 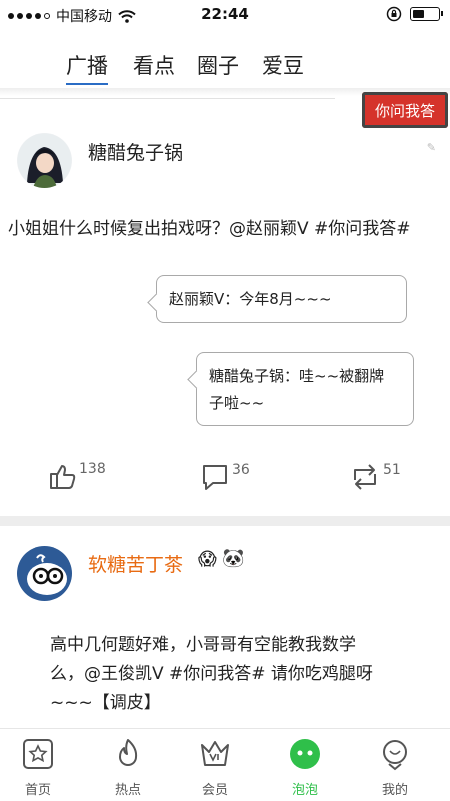 I want to click on nav-home: 首页, so click(x=38, y=765).